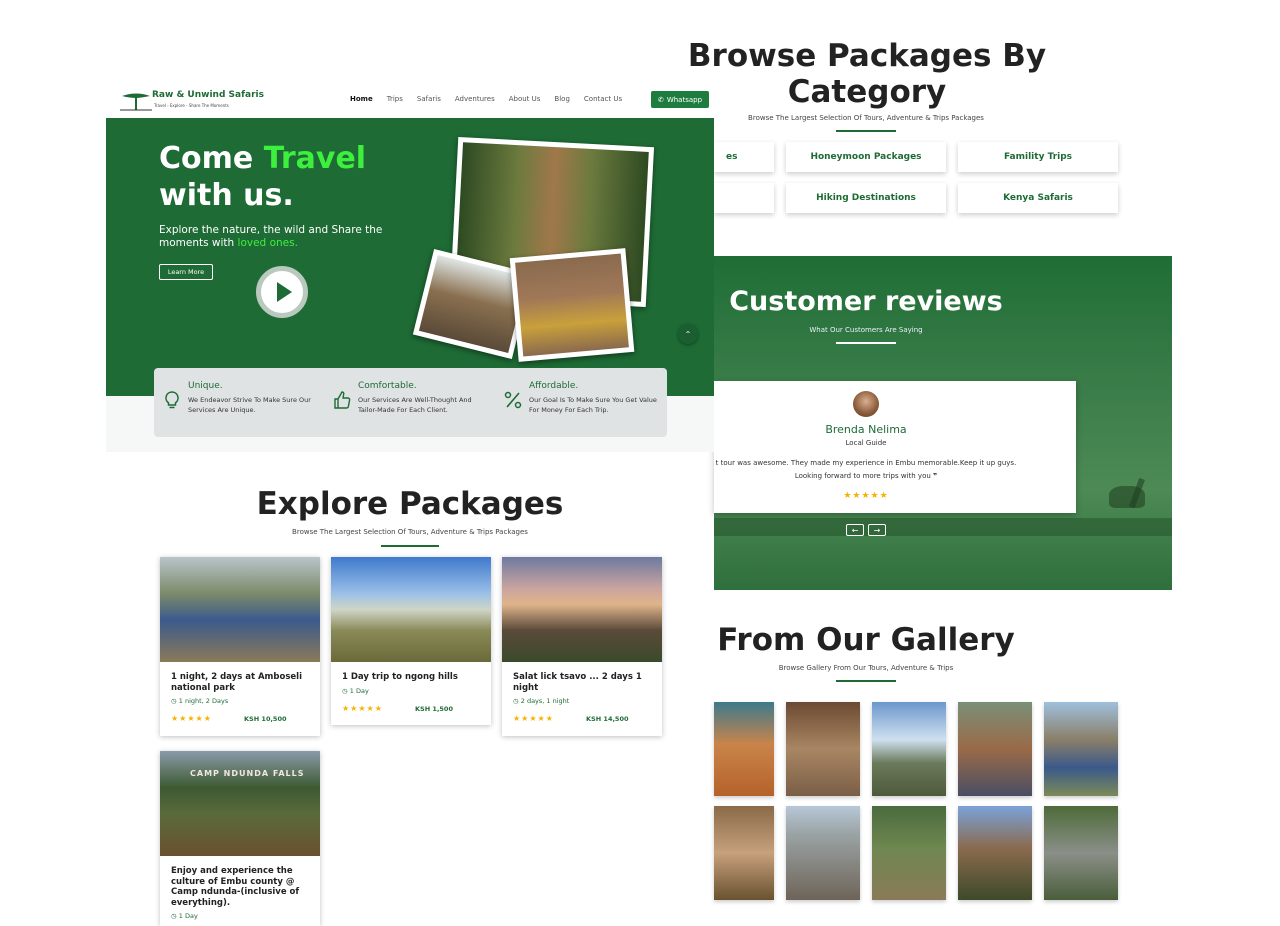  What do you see at coordinates (186, 272) in the screenshot?
I see `learn-more-button: Learn More` at bounding box center [186, 272].